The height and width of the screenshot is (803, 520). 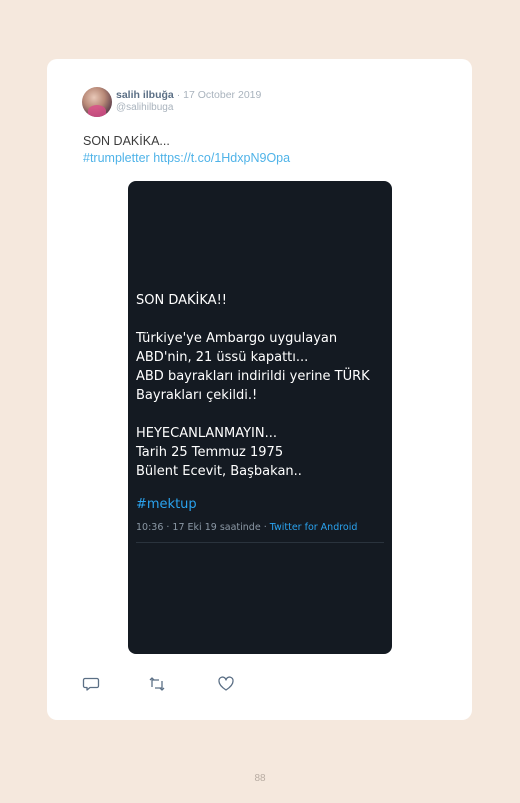 I want to click on tweet-date: 17 October 2019, so click(x=222, y=95).